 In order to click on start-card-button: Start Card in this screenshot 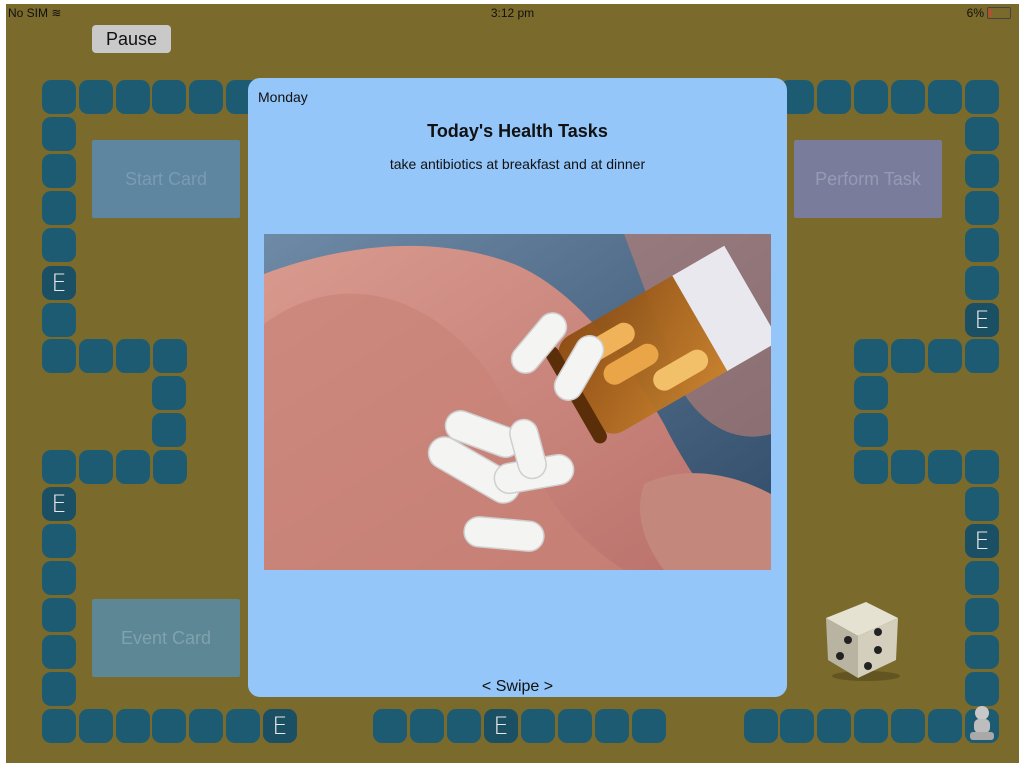, I will do `click(166, 179)`.